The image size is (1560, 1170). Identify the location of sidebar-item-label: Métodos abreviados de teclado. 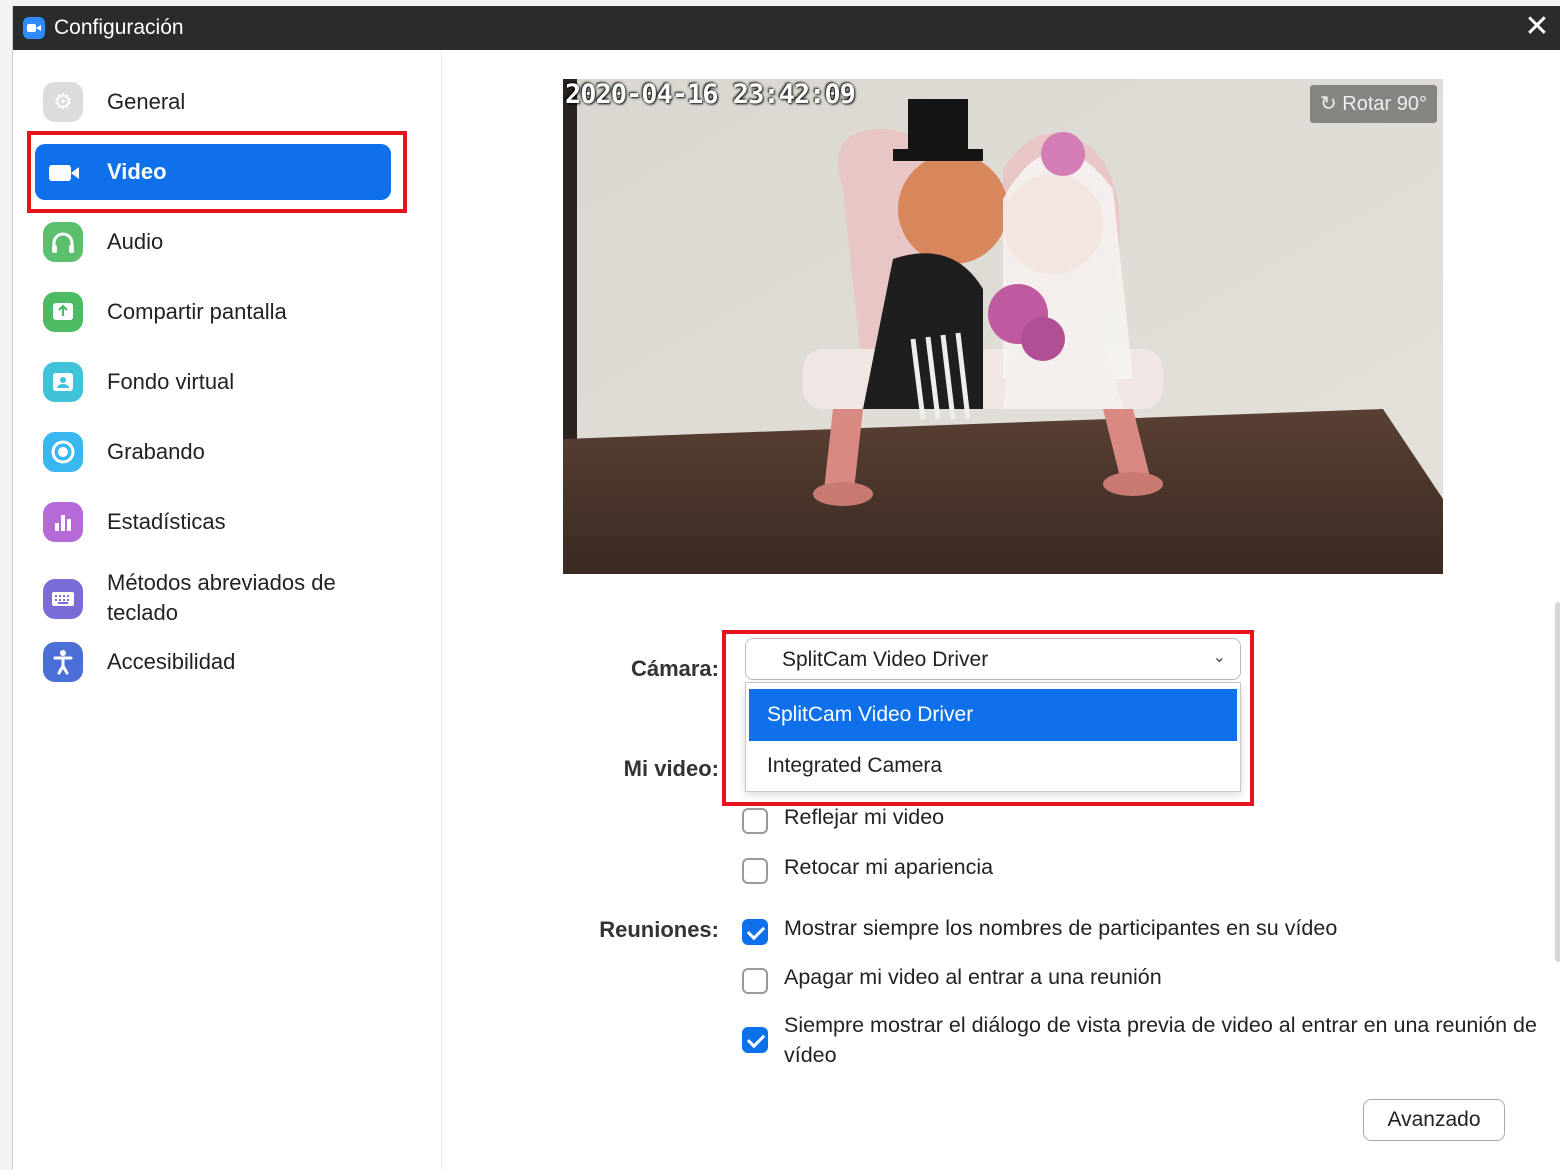
(221, 597).